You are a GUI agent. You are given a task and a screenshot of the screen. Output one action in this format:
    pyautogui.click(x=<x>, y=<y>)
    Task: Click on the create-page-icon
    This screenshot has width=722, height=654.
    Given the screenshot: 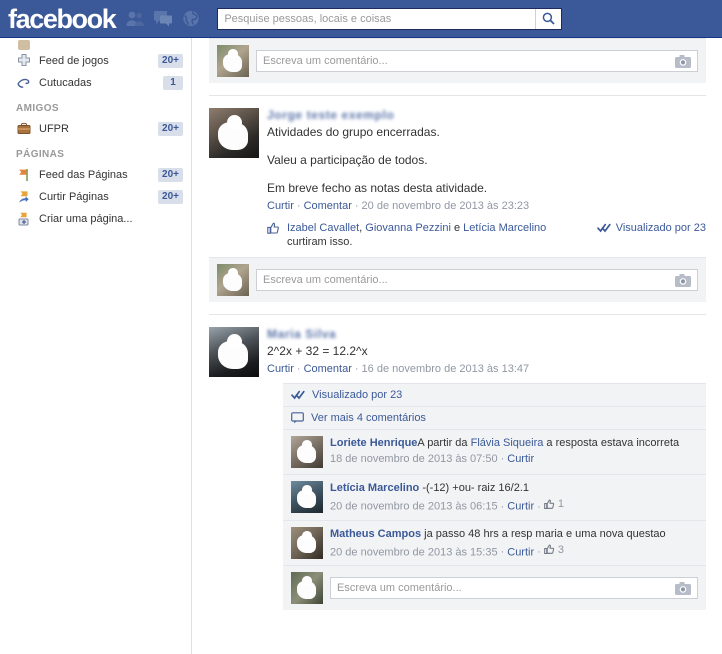 What is the action you would take?
    pyautogui.click(x=24, y=219)
    